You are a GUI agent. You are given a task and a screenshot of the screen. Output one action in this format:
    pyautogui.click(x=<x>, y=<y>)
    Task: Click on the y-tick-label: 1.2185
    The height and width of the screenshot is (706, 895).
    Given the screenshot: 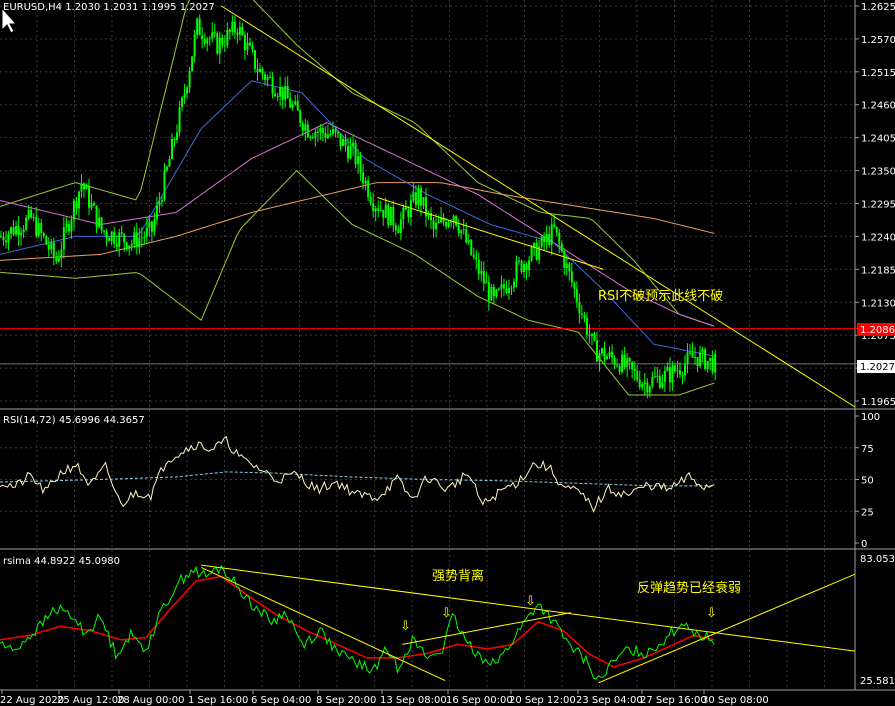 What is the action you would take?
    pyautogui.click(x=878, y=270)
    